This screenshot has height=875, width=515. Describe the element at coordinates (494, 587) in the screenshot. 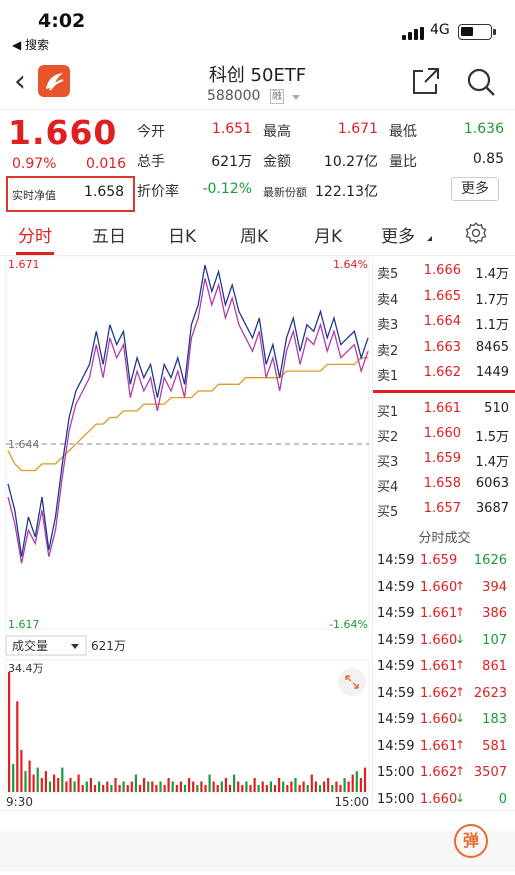

I see `tick-volume: 394` at that location.